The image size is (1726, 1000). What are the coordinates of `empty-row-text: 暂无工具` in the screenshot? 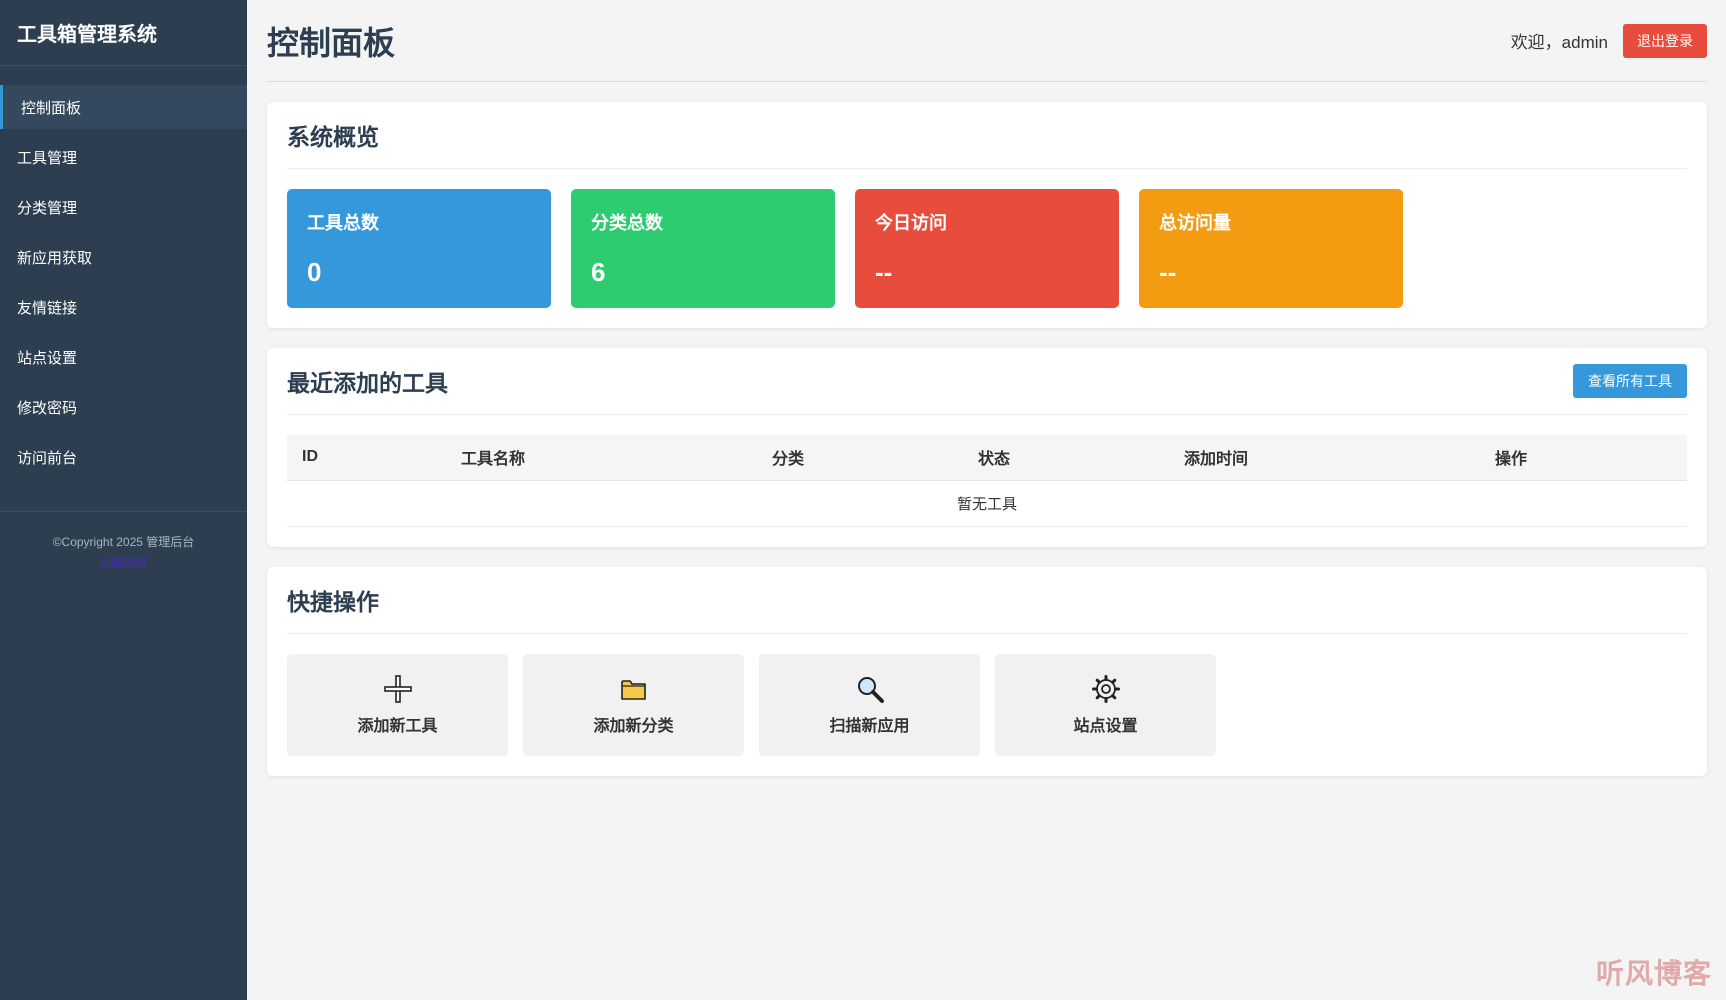 It's located at (987, 503).